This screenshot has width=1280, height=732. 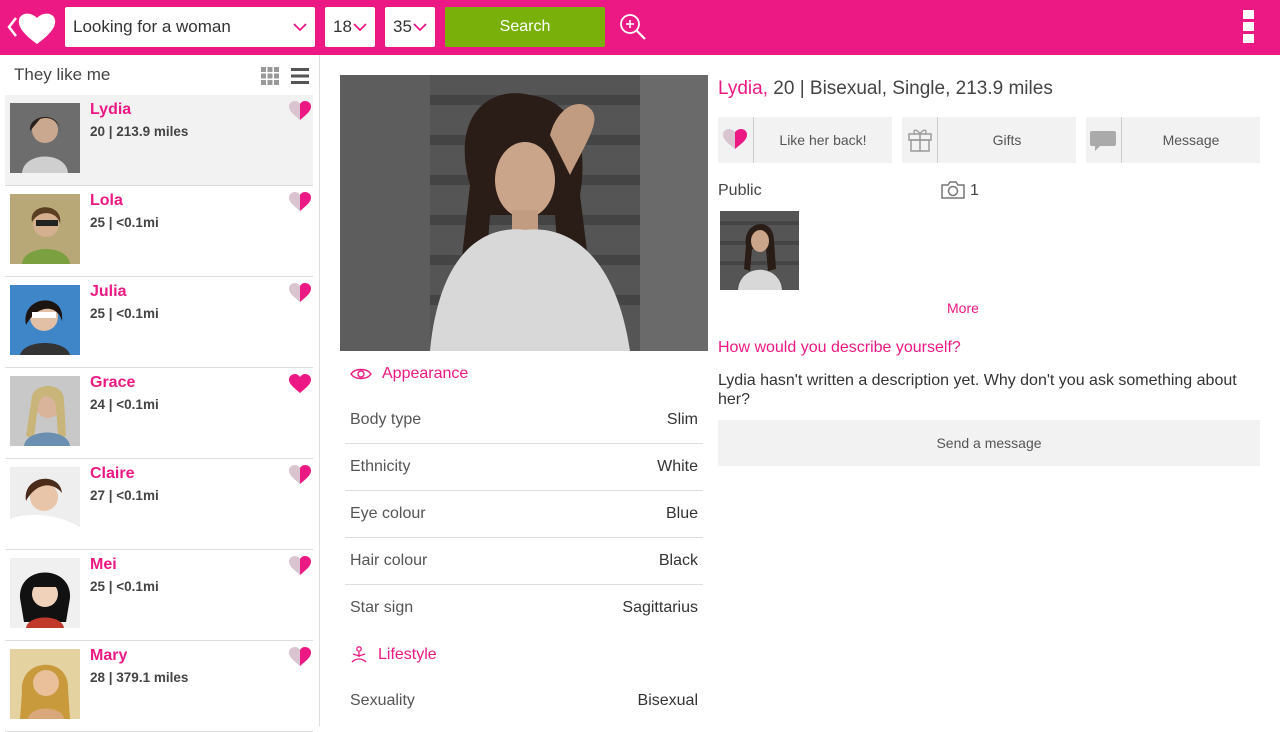 What do you see at coordinates (270, 76) in the screenshot?
I see `grid-view-icon` at bounding box center [270, 76].